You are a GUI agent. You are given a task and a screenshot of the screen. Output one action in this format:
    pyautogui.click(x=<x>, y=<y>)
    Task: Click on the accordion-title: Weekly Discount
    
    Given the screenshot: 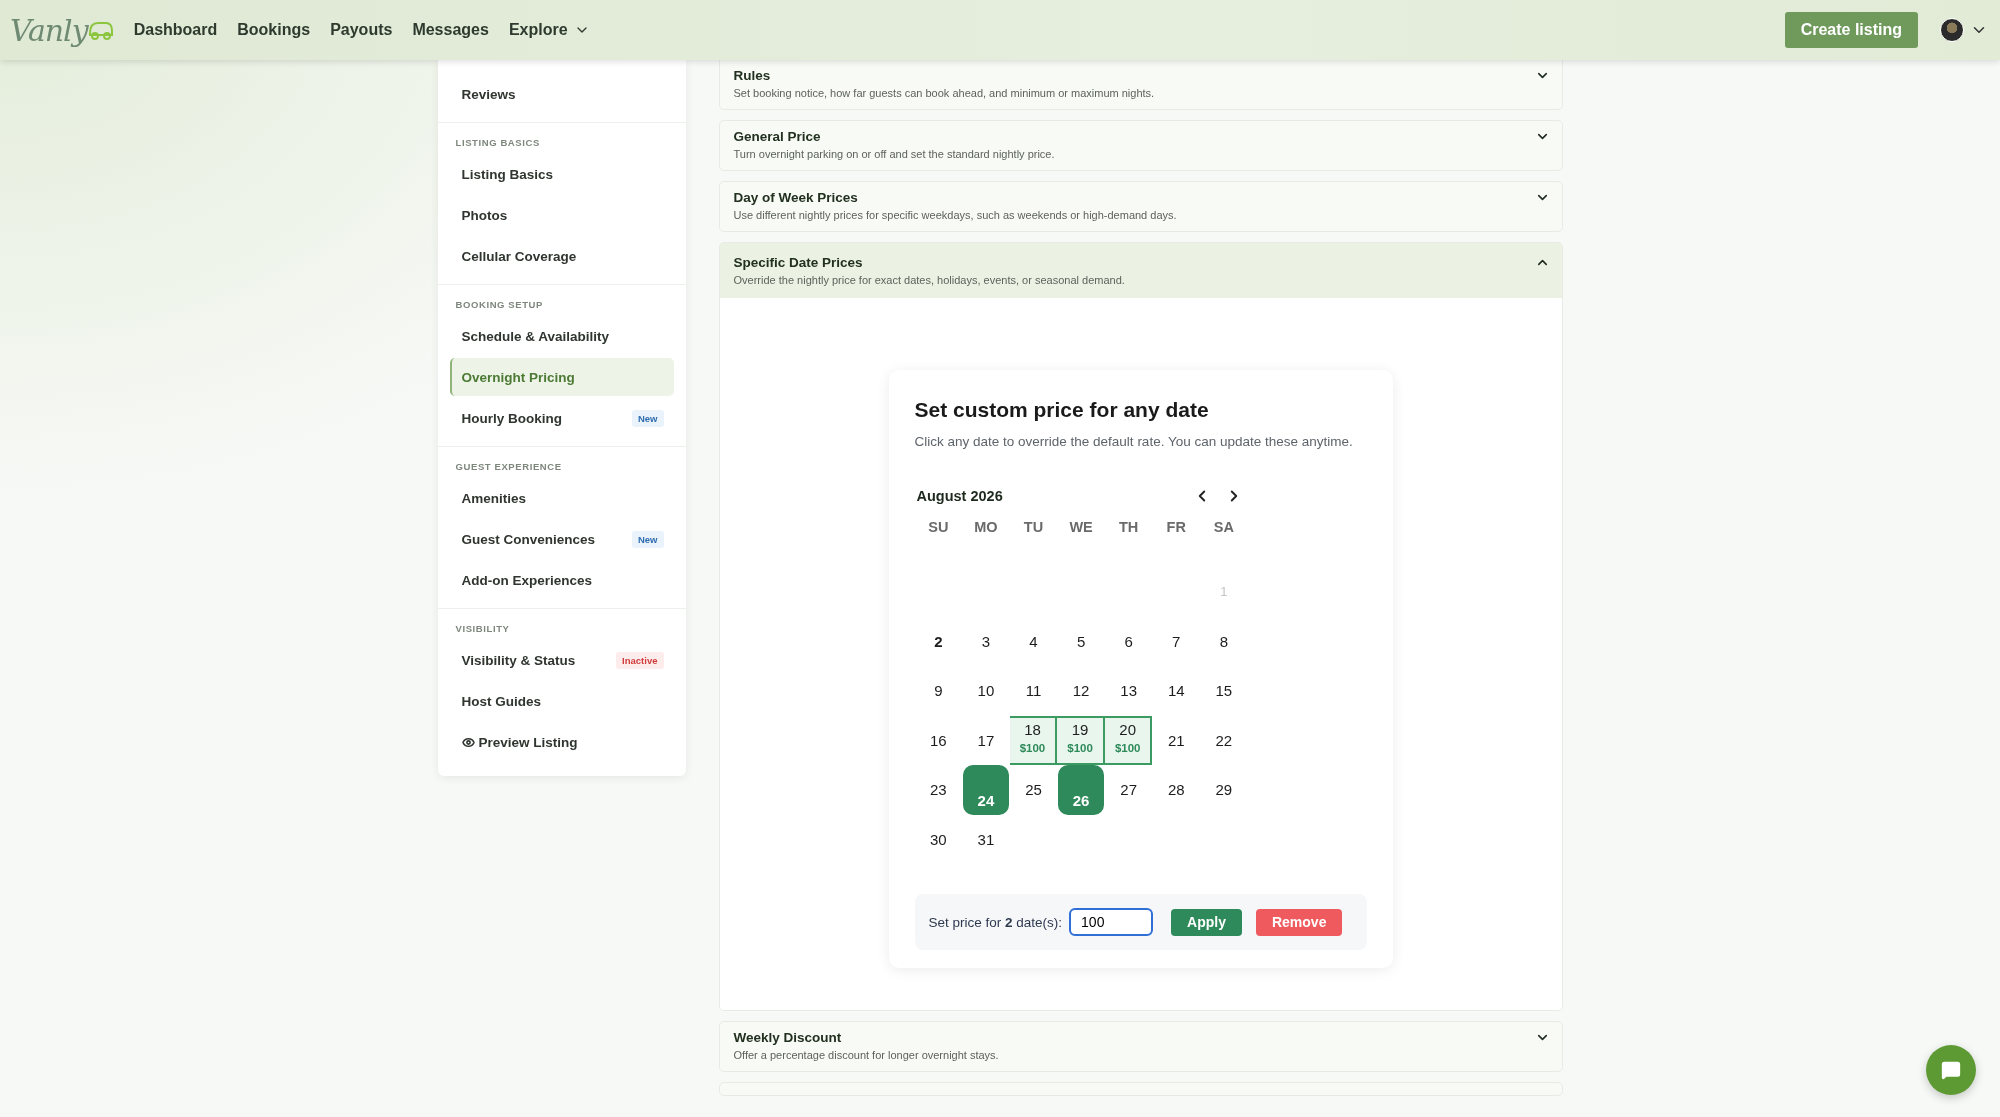 What is the action you would take?
    pyautogui.click(x=788, y=1037)
    